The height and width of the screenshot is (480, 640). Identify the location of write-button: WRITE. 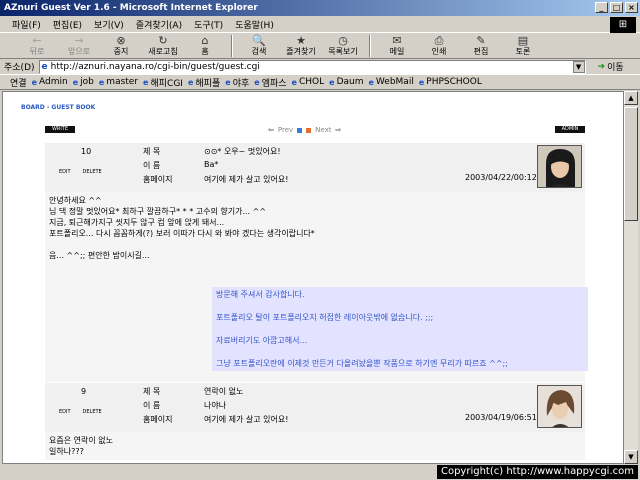
(60, 129).